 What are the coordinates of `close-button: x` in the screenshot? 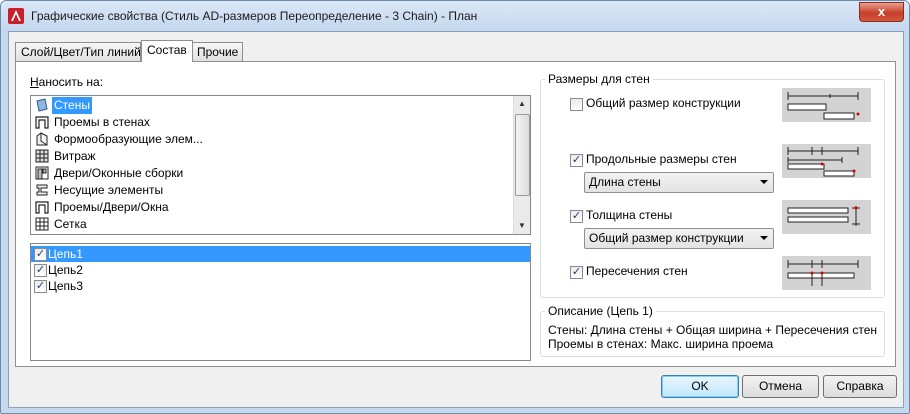 It's located at (881, 12).